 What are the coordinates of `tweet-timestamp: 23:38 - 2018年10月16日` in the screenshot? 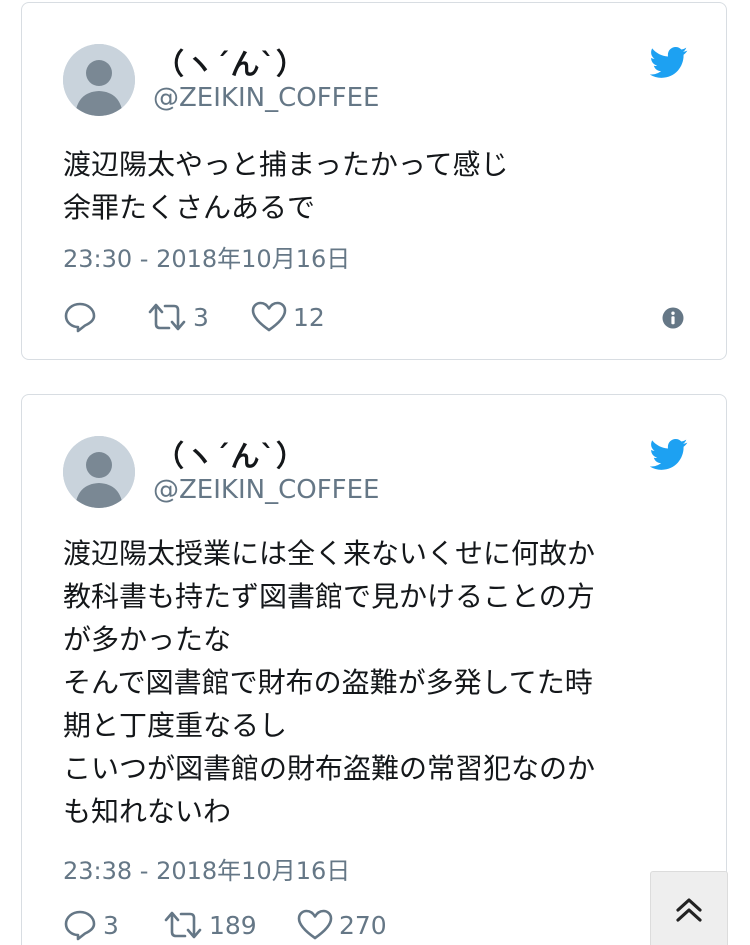 It's located at (206, 868).